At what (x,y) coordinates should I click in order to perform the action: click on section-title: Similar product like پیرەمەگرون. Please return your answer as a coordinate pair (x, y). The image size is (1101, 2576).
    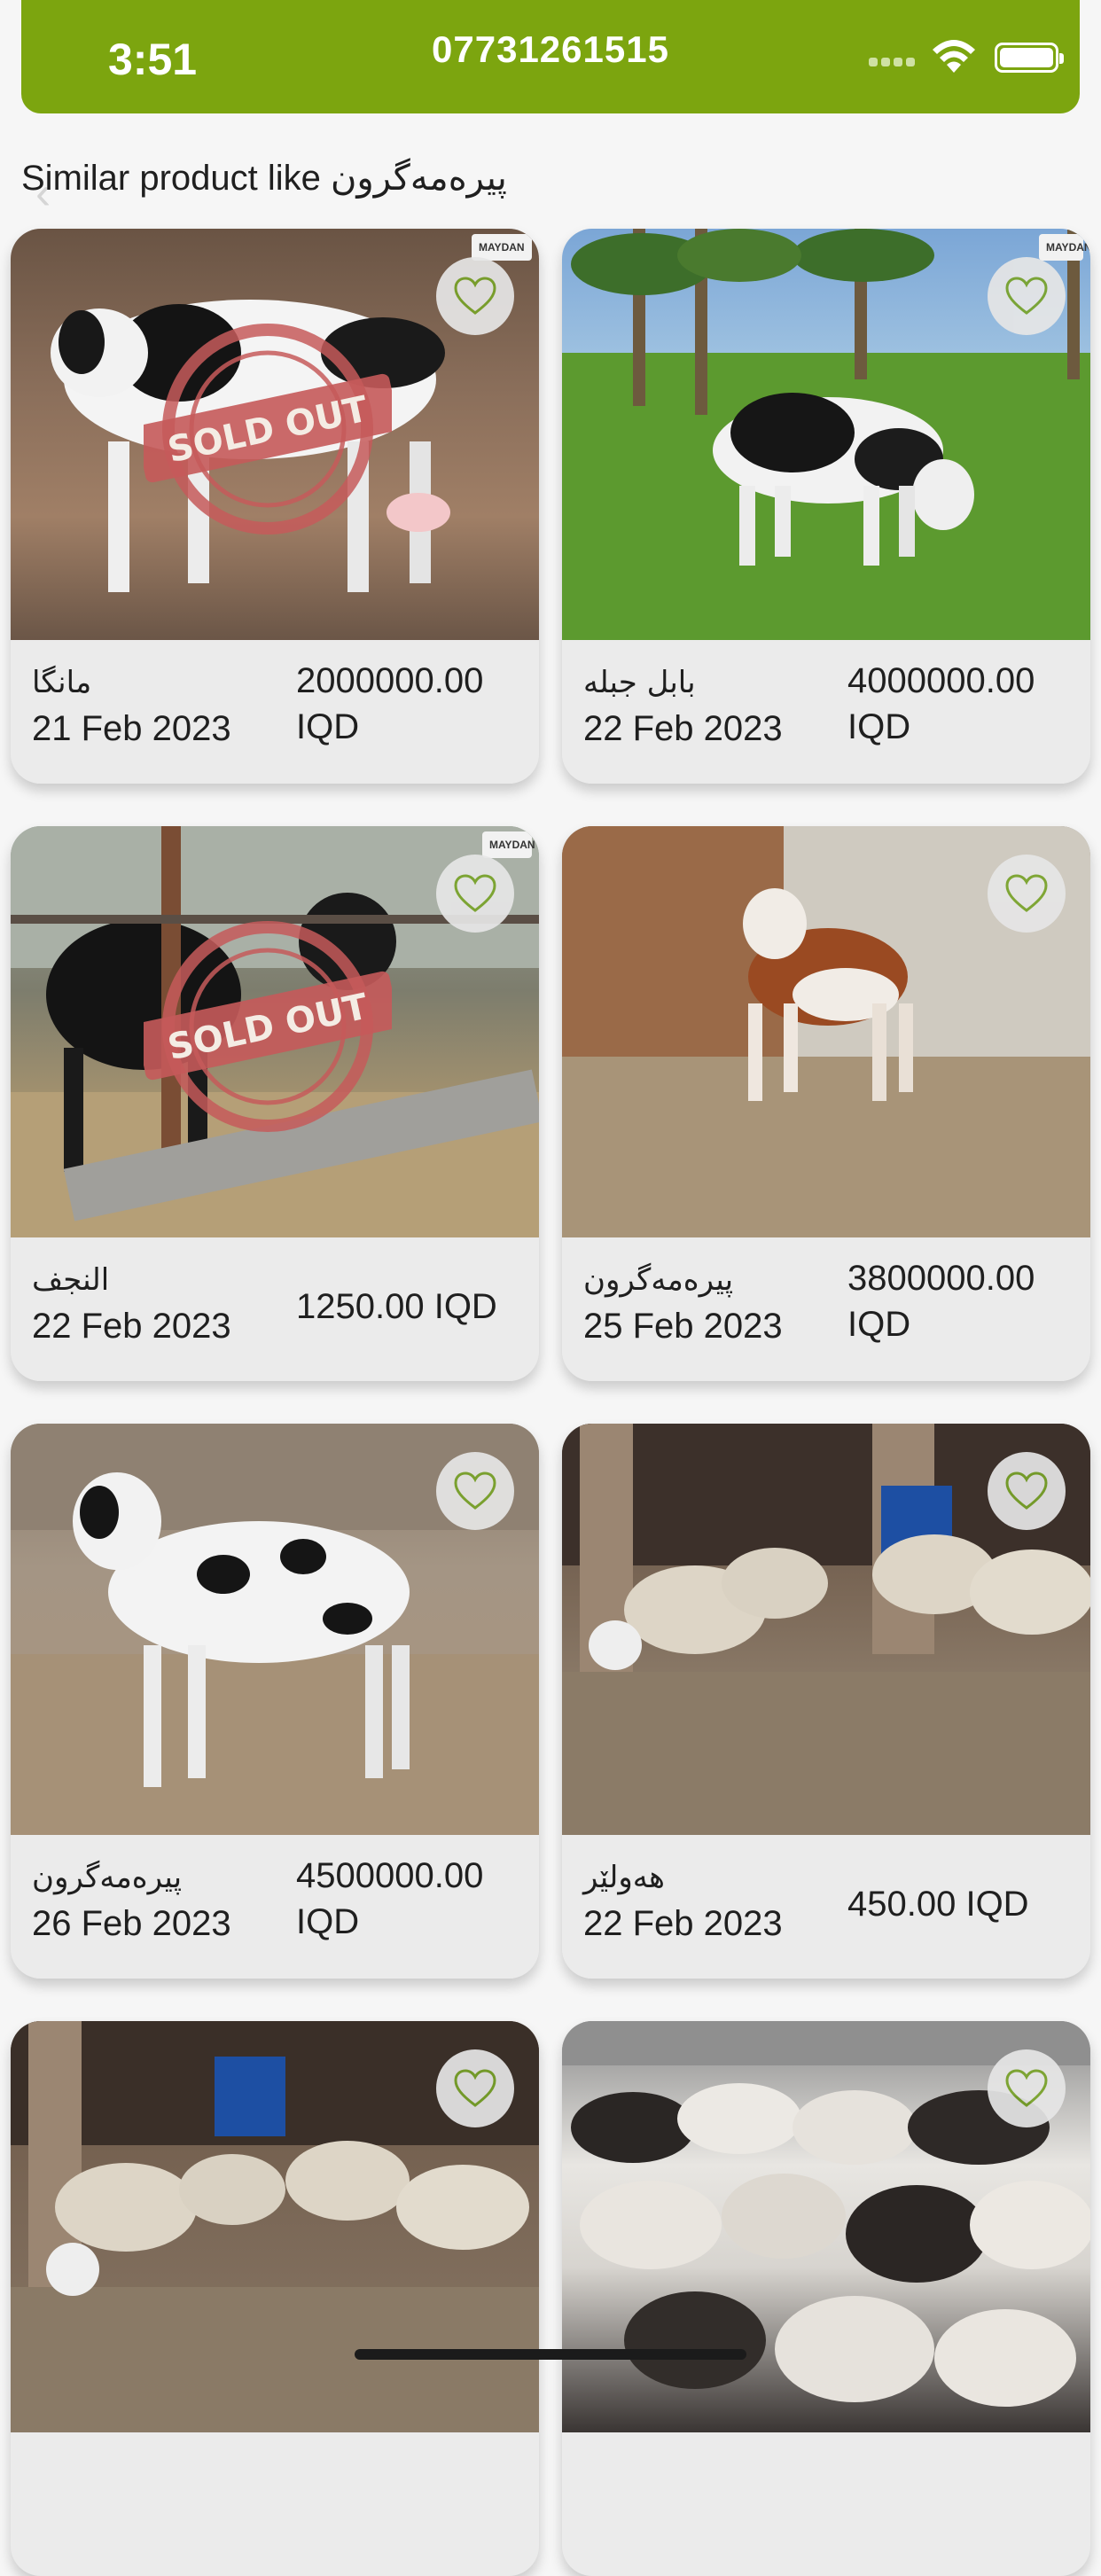
    Looking at the image, I should click on (264, 178).